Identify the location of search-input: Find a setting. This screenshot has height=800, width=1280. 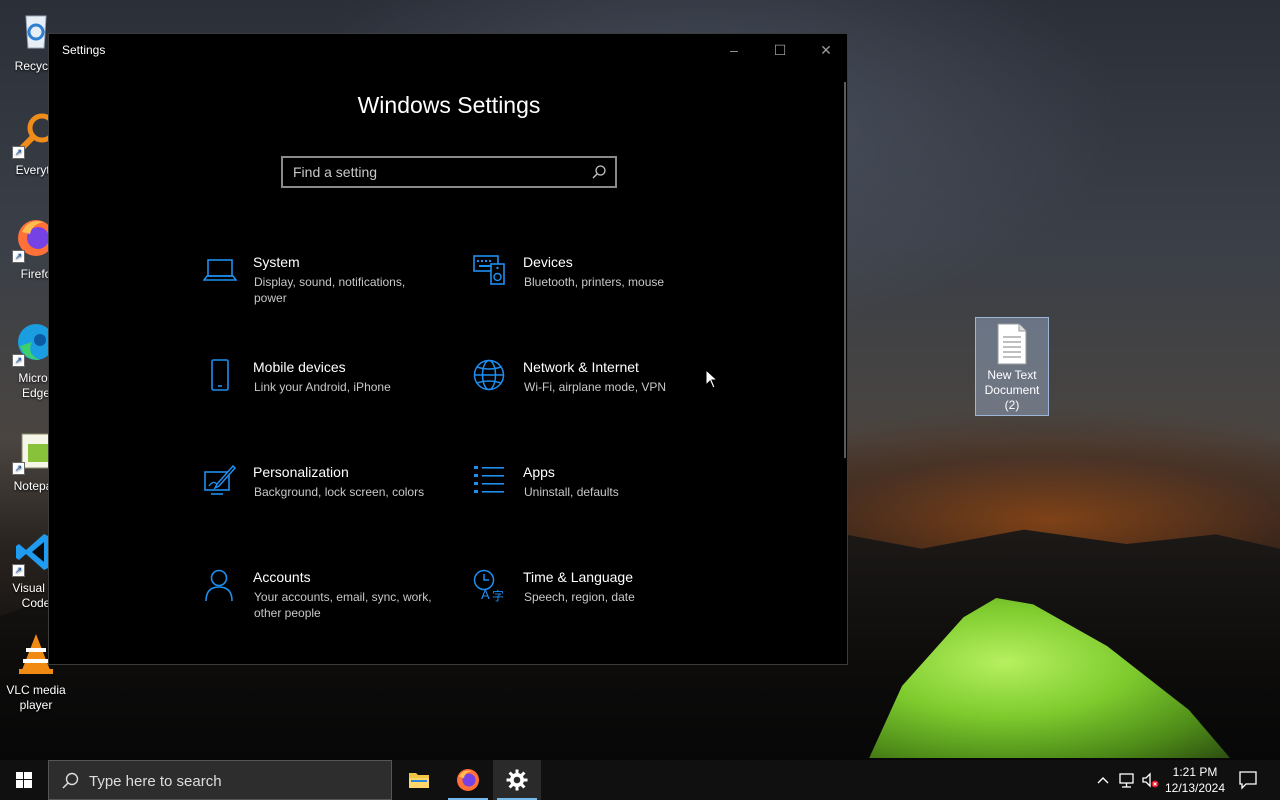
(449, 172).